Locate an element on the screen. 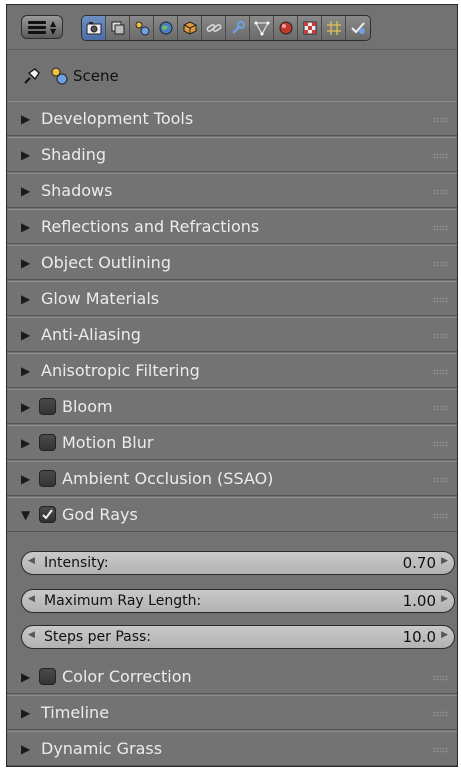  panel-title: Shadows is located at coordinates (77, 190).